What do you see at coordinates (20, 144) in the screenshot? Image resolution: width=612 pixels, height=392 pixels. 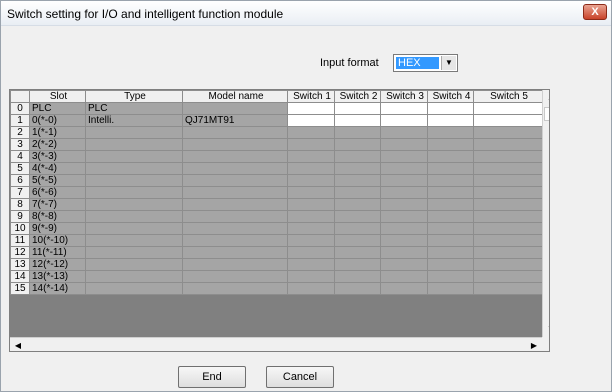 I see `row-index: 3` at bounding box center [20, 144].